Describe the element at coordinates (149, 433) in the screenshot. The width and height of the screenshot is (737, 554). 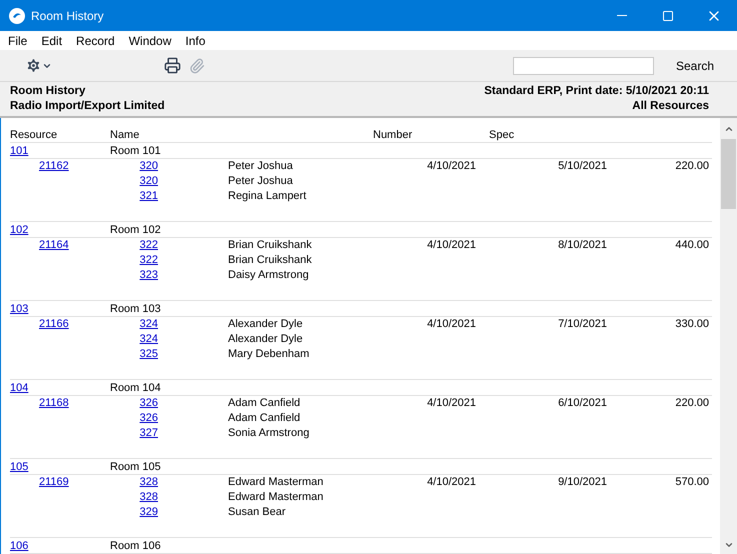
I see `guest-number-link: 327` at that location.